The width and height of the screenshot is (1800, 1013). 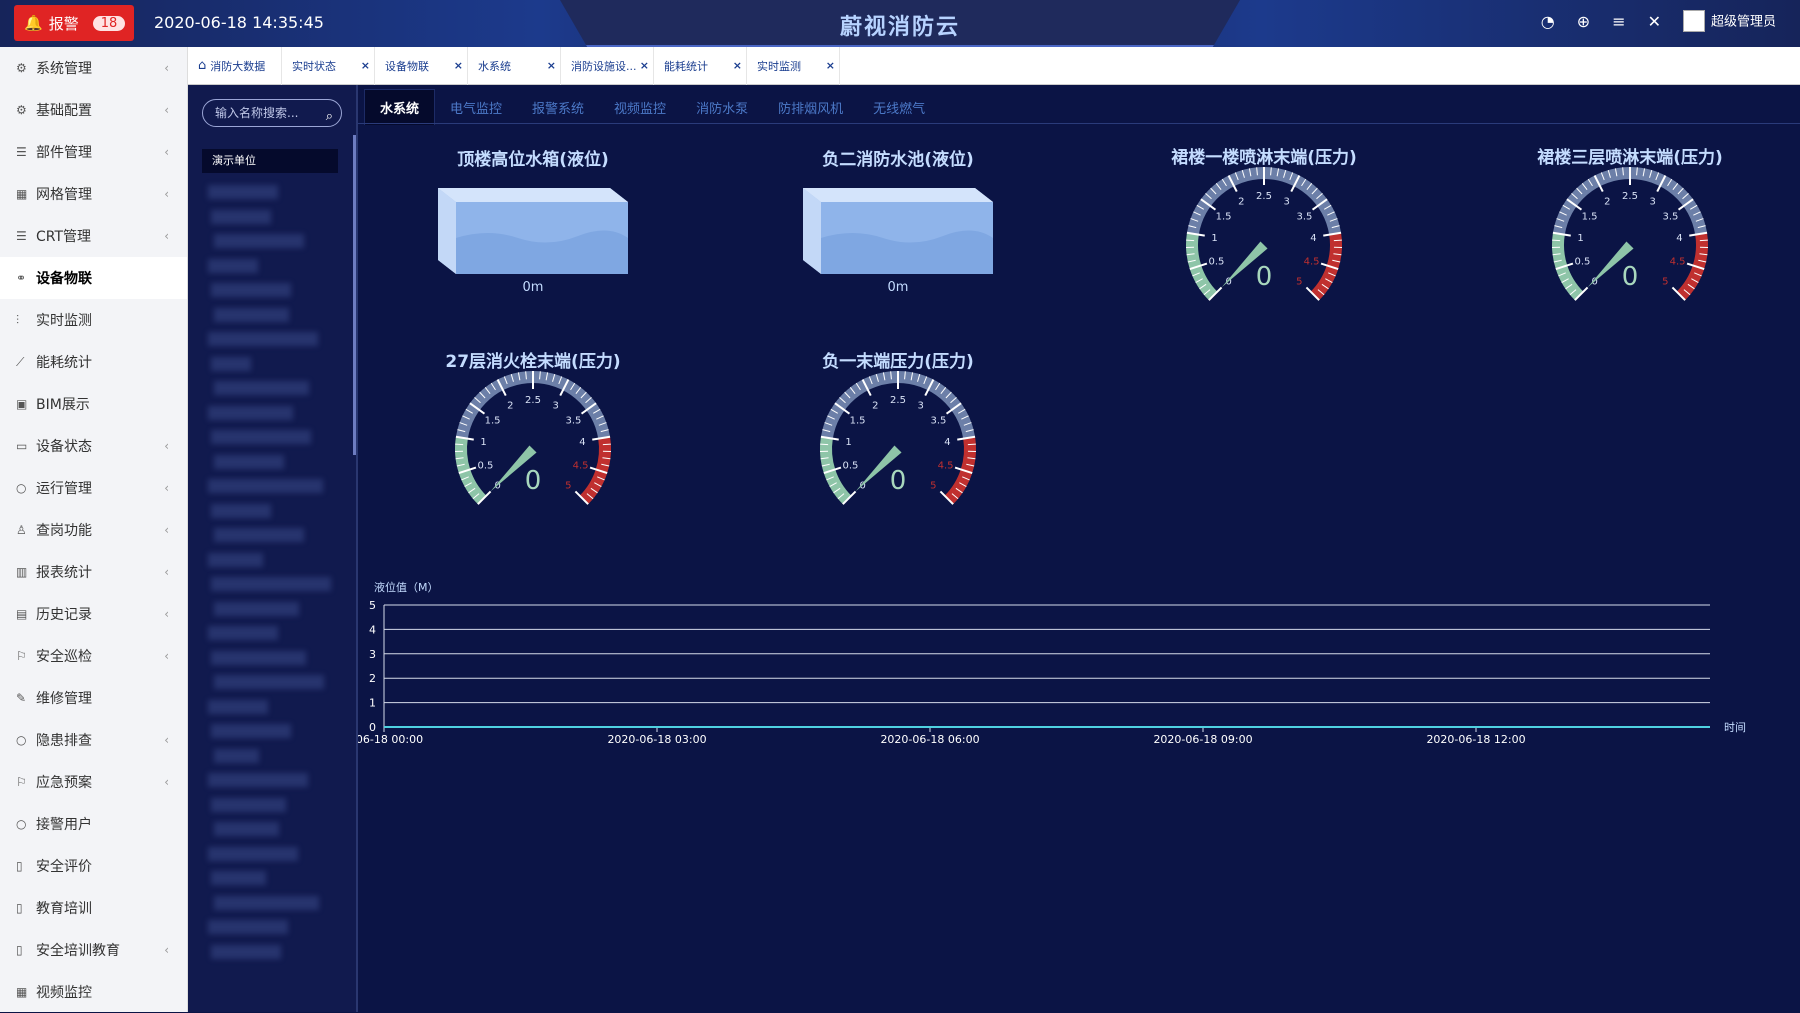 I want to click on page-tab: 能耗统计×, so click(x=700, y=66).